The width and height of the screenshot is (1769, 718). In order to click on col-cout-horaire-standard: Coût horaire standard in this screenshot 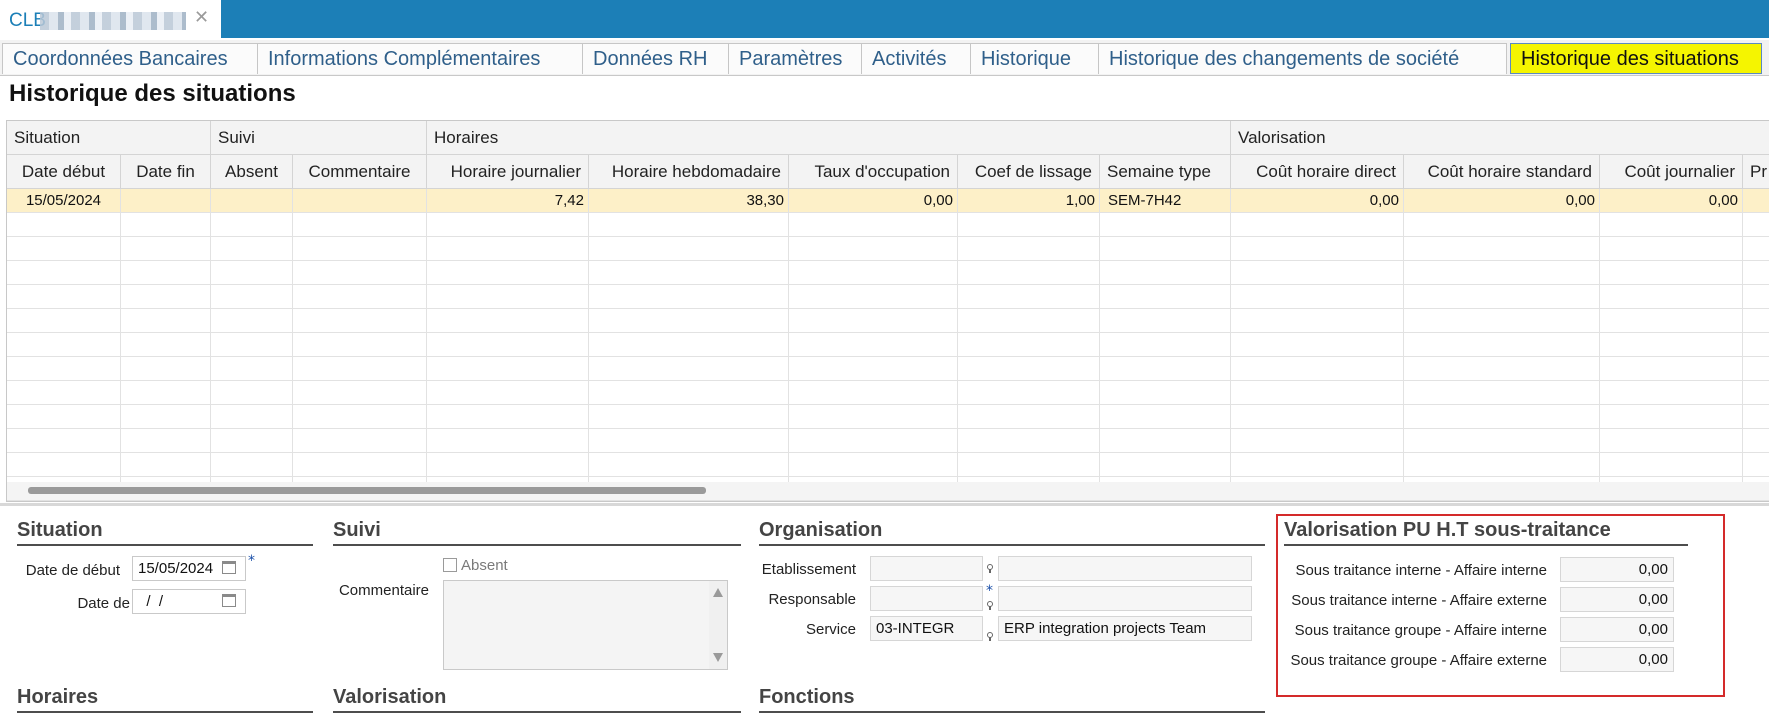, I will do `click(1502, 171)`.